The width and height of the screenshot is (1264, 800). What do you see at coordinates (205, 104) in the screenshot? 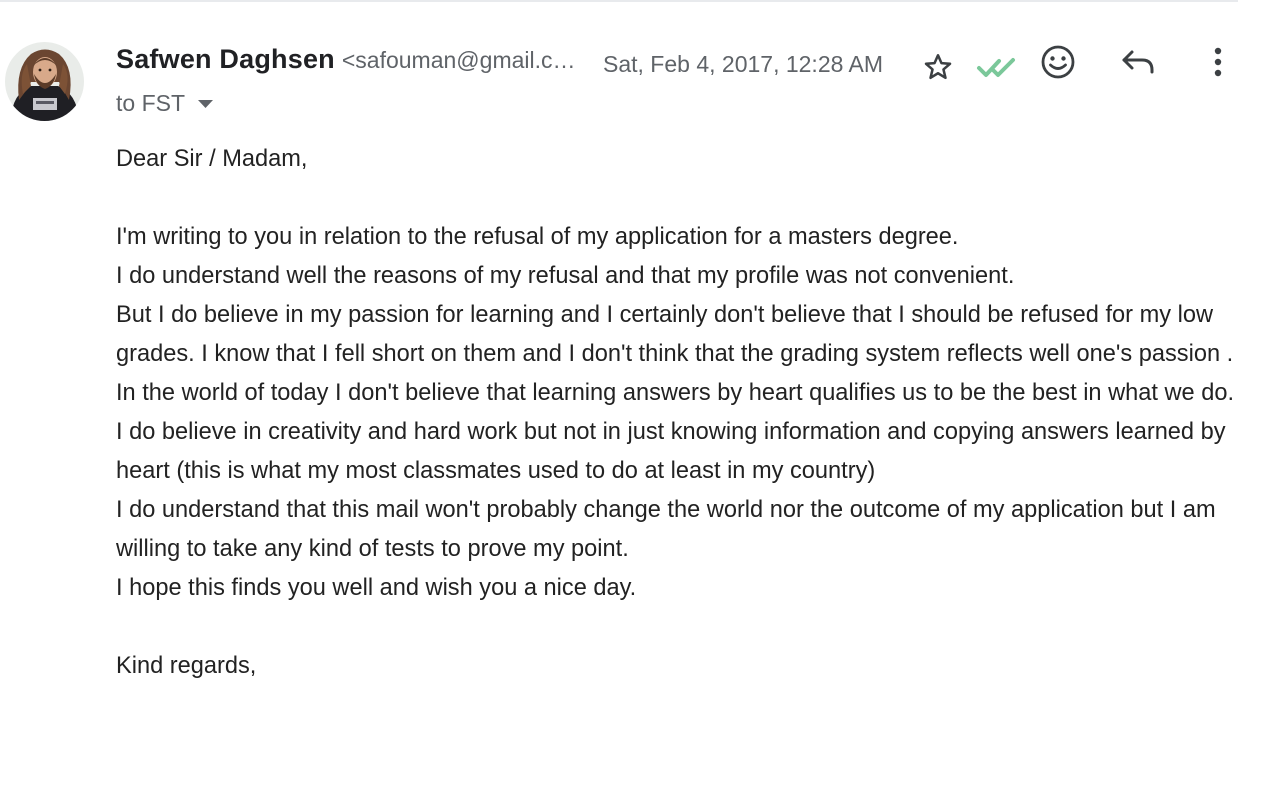
I see `dropdown-arrow-icon` at bounding box center [205, 104].